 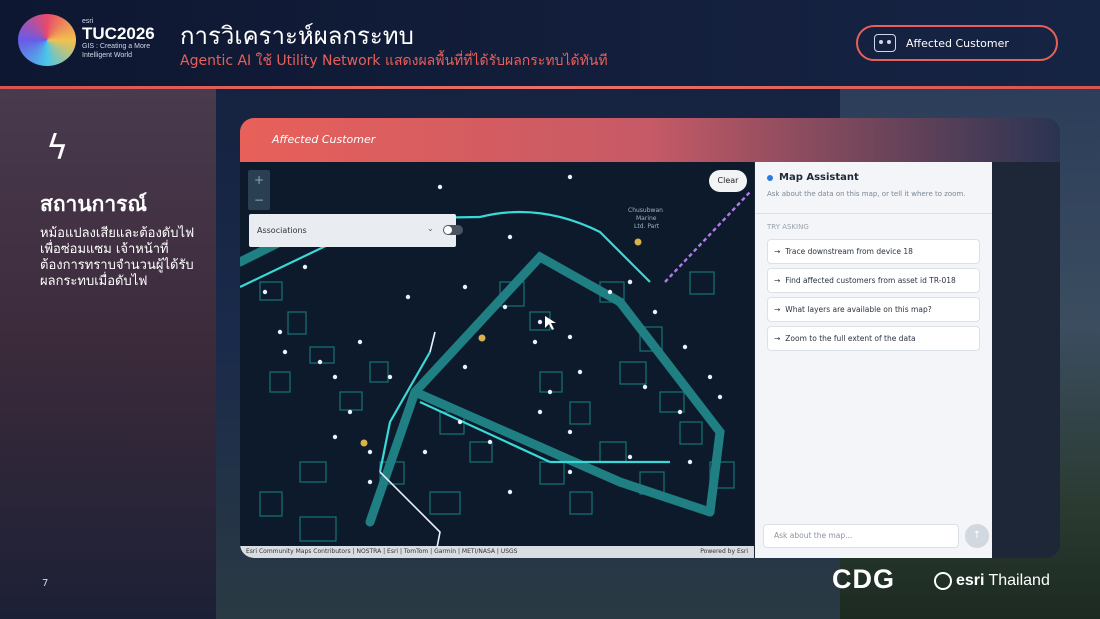 I want to click on cdg-logo: CDG, so click(x=863, y=579).